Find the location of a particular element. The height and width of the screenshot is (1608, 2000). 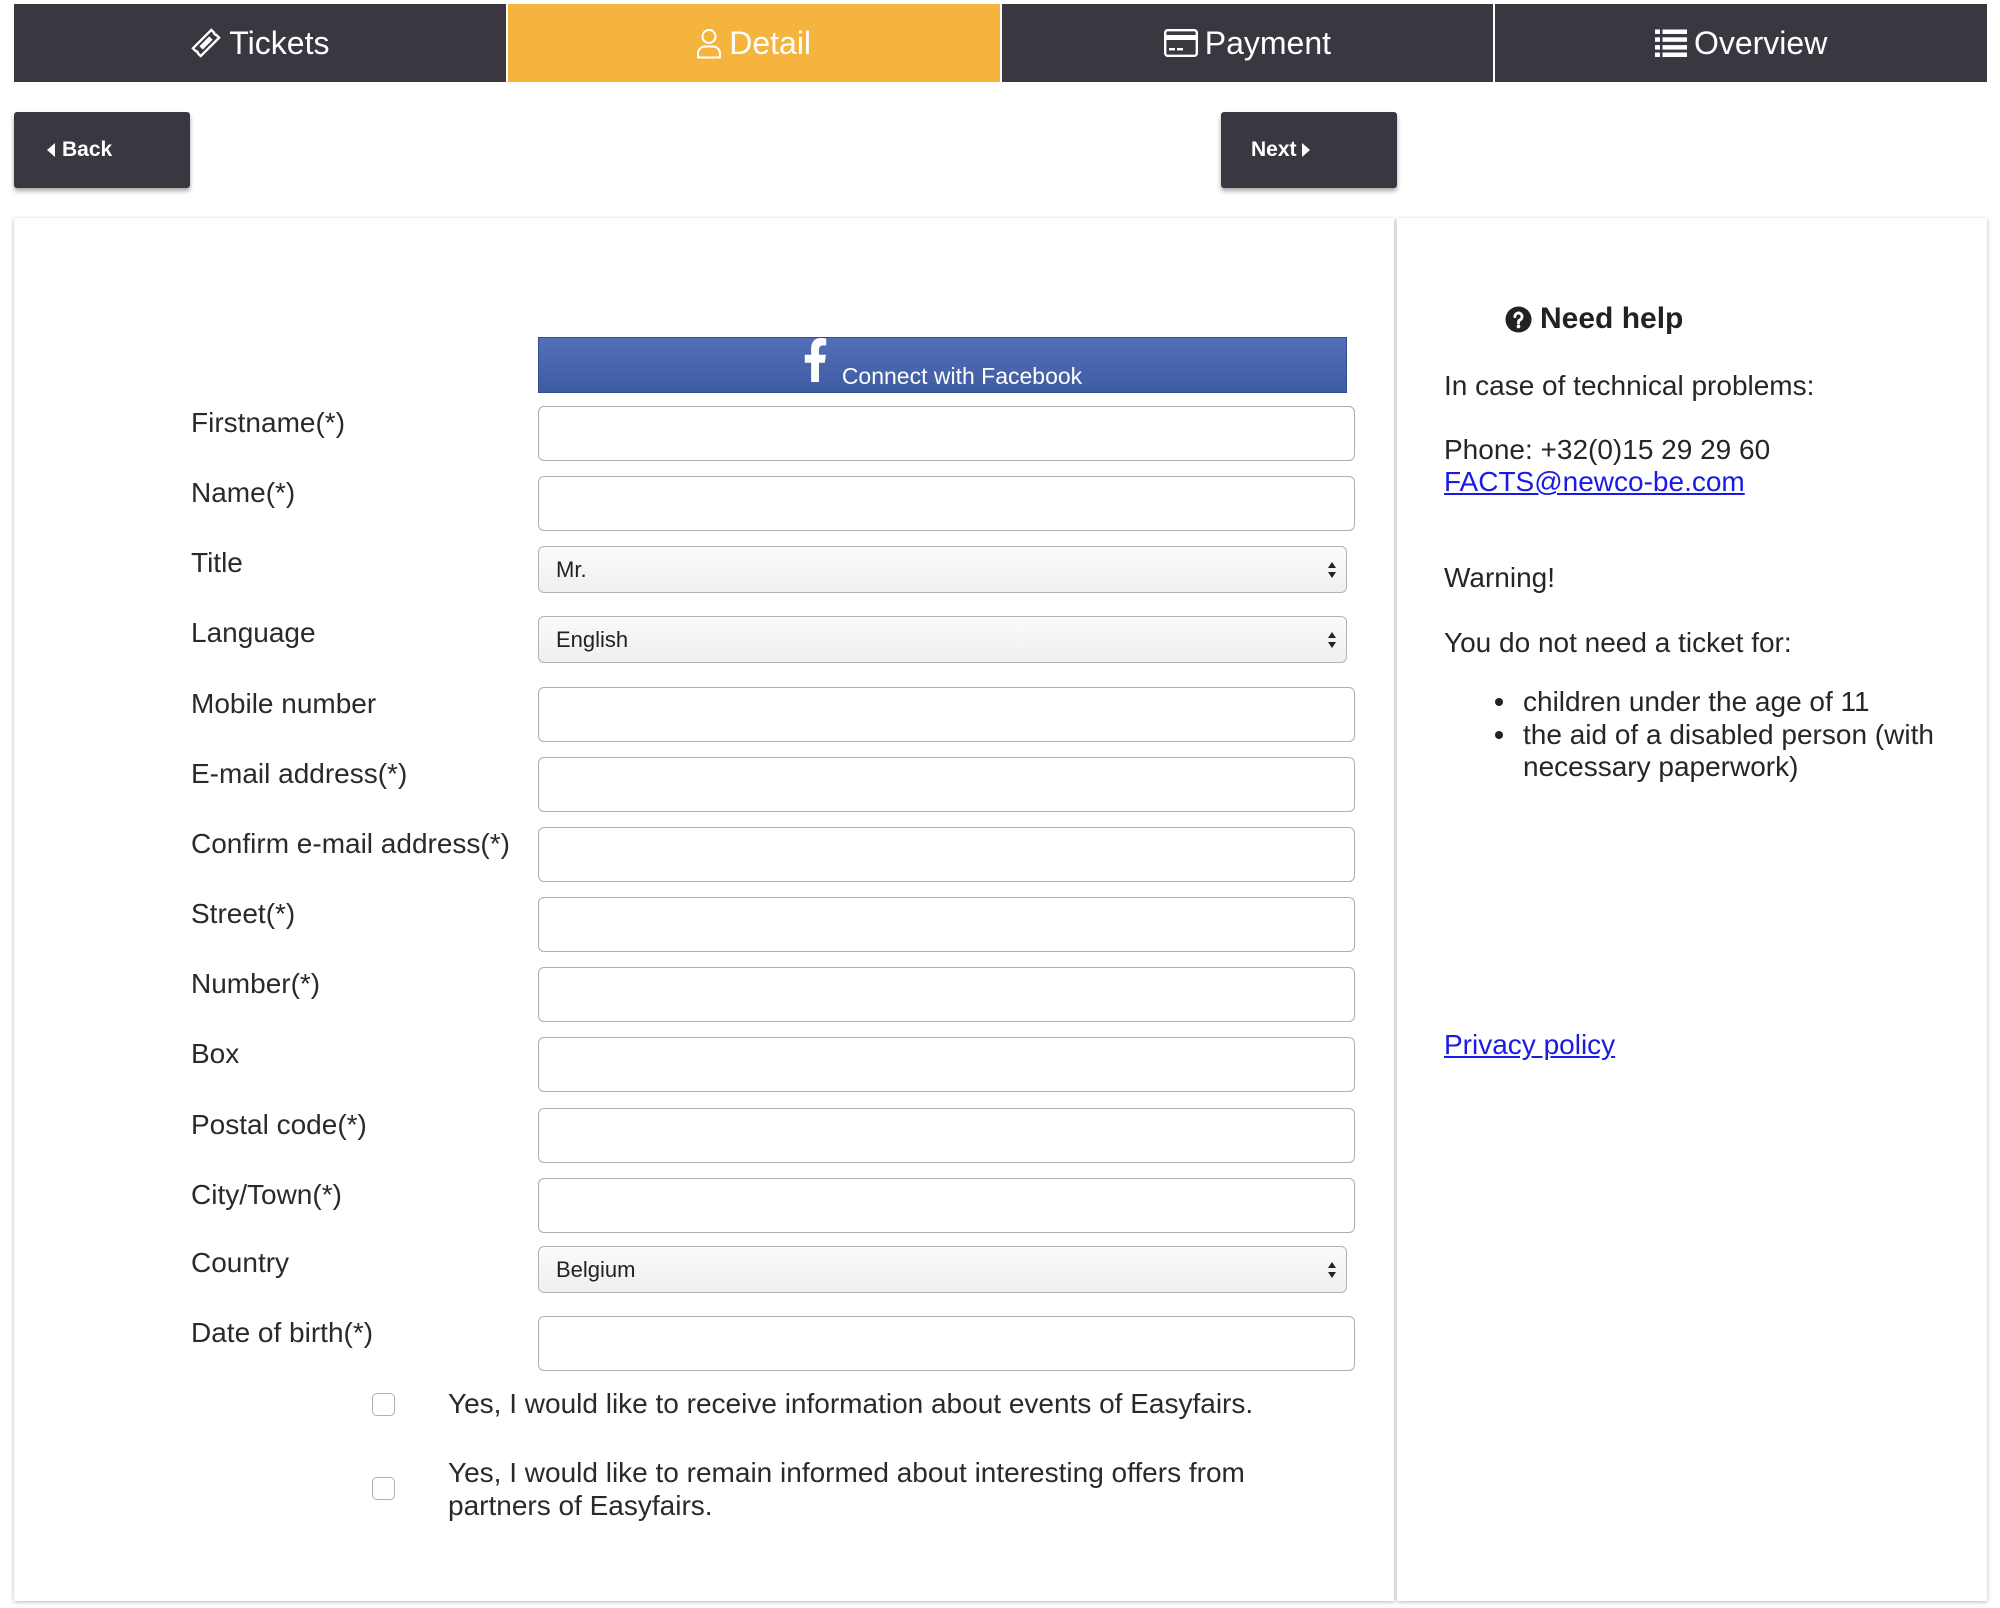

form-row-number: Number(*) is located at coordinates (704, 994).